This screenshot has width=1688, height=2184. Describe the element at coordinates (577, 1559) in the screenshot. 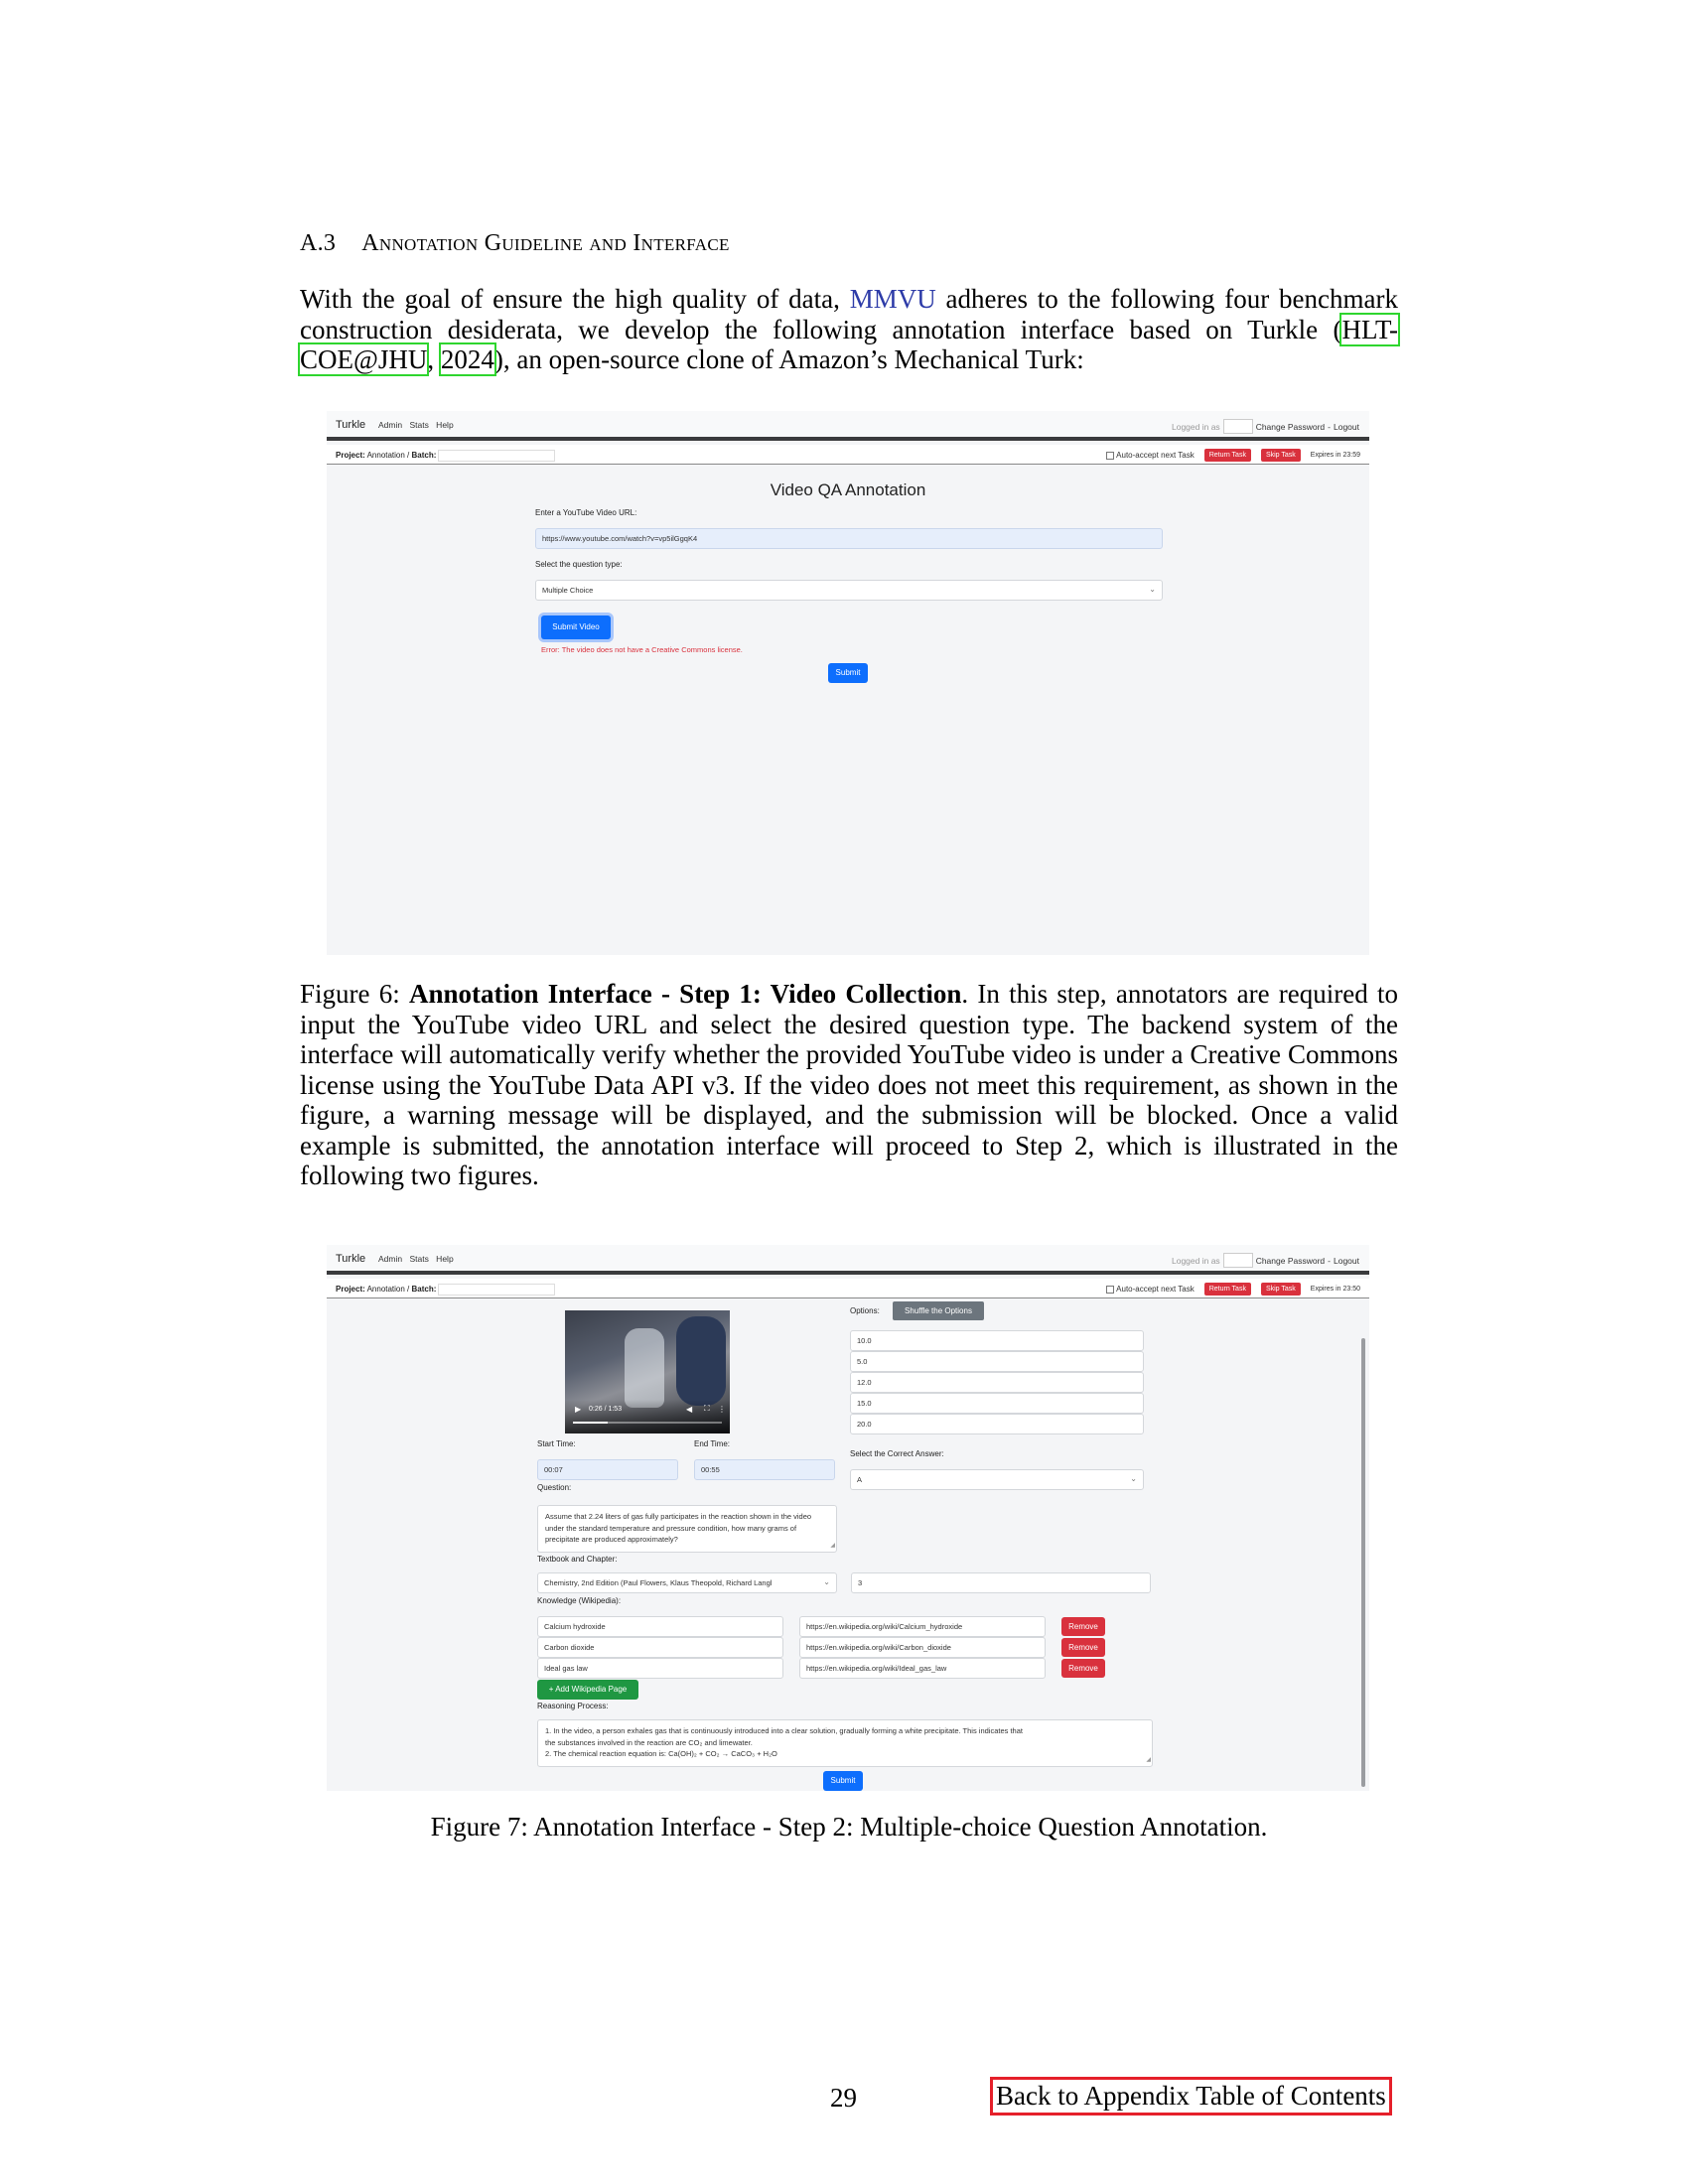

I see `textbook-label: Textbook and Chapter:` at that location.